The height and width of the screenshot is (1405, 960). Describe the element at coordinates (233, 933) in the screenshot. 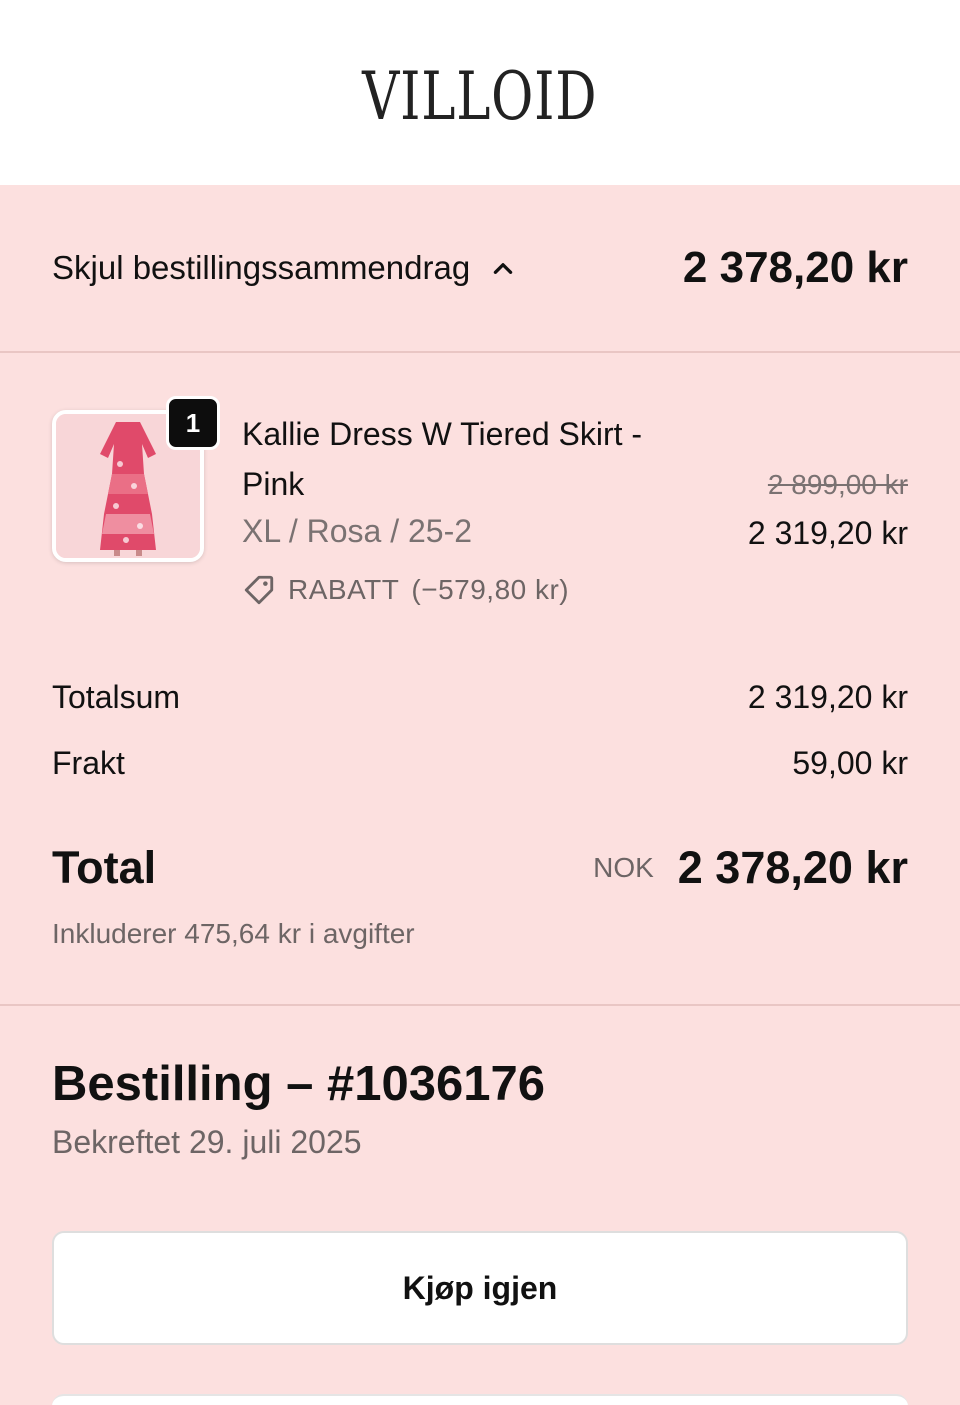

I see `taxes-note: Inkluderer 475,64 kr i avgifter` at that location.